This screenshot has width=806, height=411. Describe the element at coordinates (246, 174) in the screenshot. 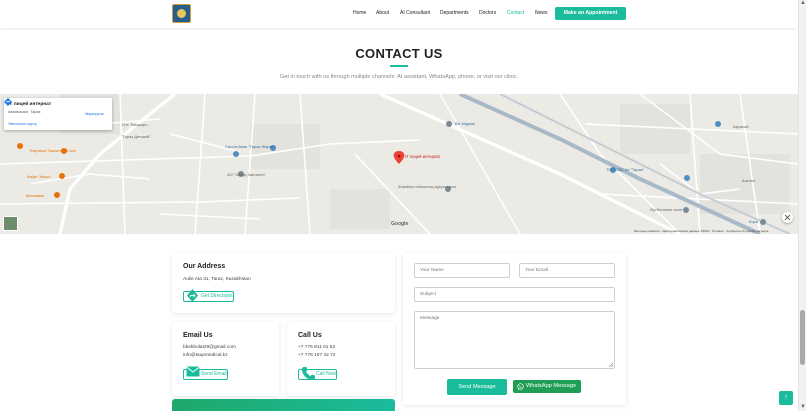

I see `map-label-zavod: АО "Завод Запчасть"` at that location.